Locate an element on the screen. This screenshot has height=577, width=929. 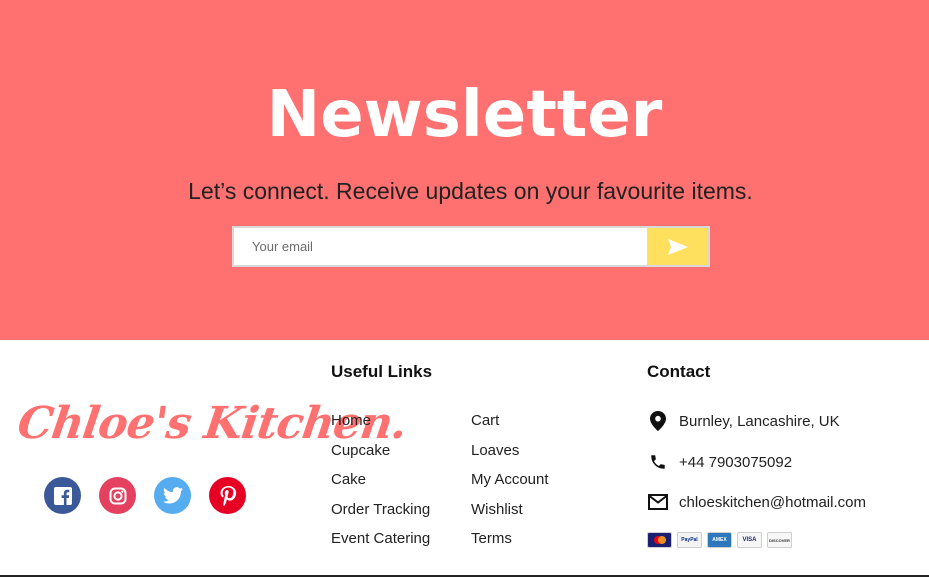
pinterest-icon is located at coordinates (228, 495).